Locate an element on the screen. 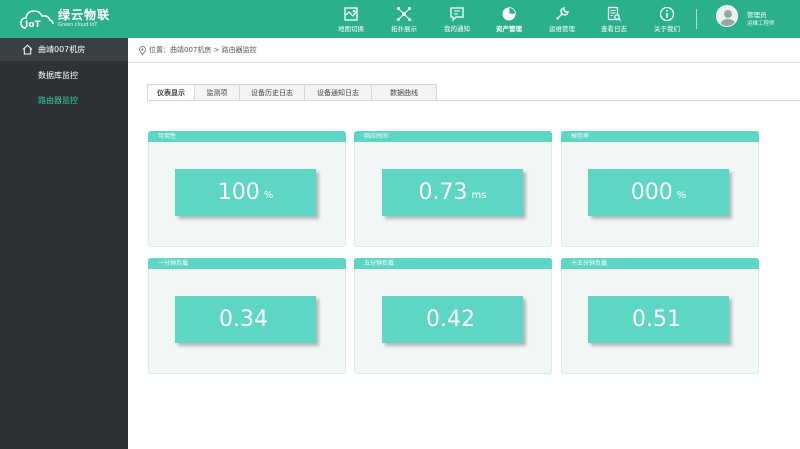 The width and height of the screenshot is (800, 449). sidebar: 曲靖007机房 数据库监控 路由器监控 is located at coordinates (64, 243).